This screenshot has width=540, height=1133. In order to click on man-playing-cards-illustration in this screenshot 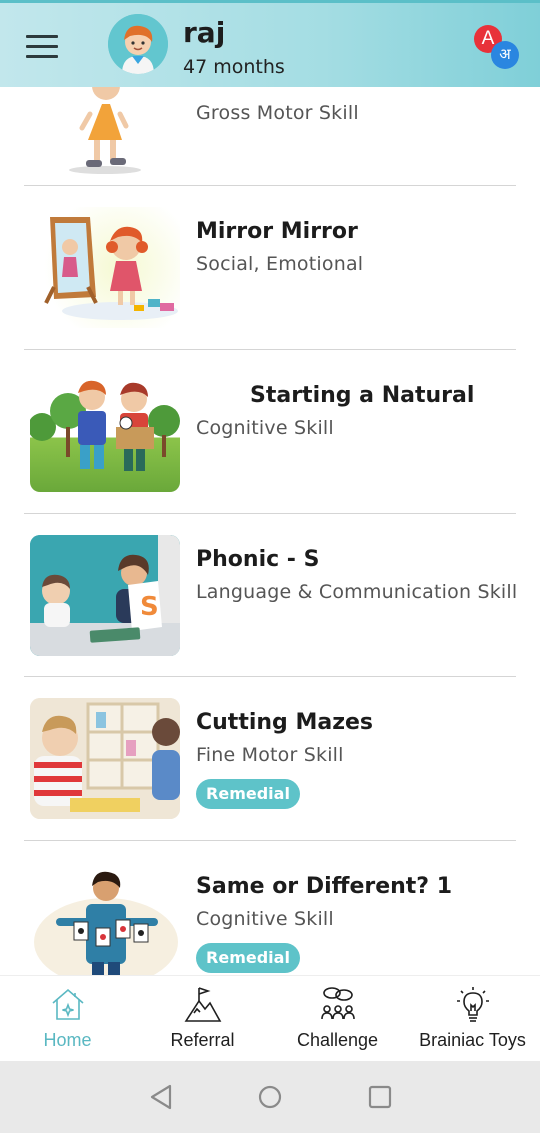, I will do `click(105, 918)`.